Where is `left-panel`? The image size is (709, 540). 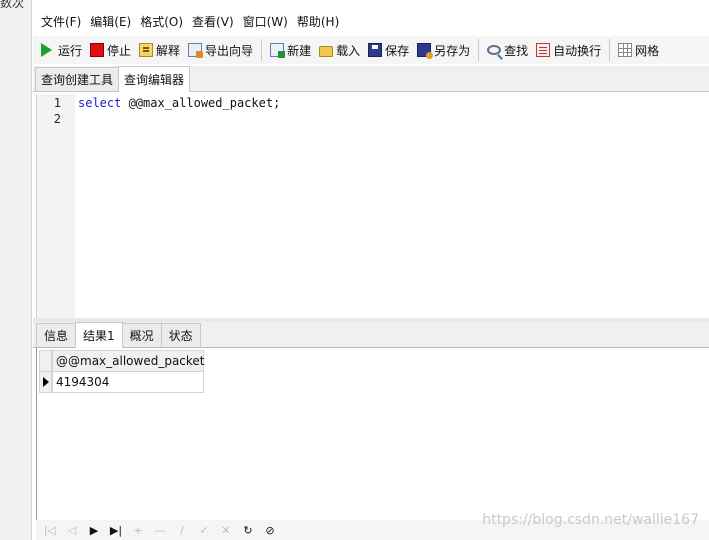
left-panel is located at coordinates (16, 270).